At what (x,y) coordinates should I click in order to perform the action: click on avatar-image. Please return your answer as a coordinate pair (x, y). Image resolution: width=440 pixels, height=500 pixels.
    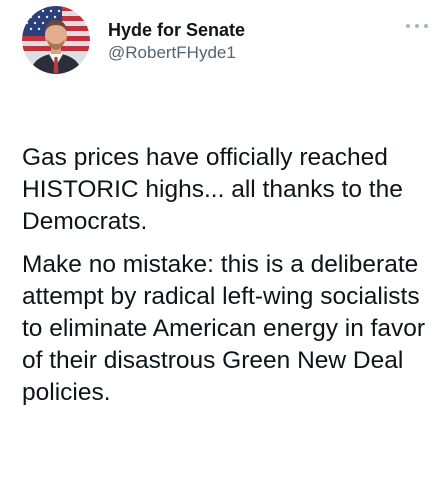
    Looking at the image, I should click on (56, 40).